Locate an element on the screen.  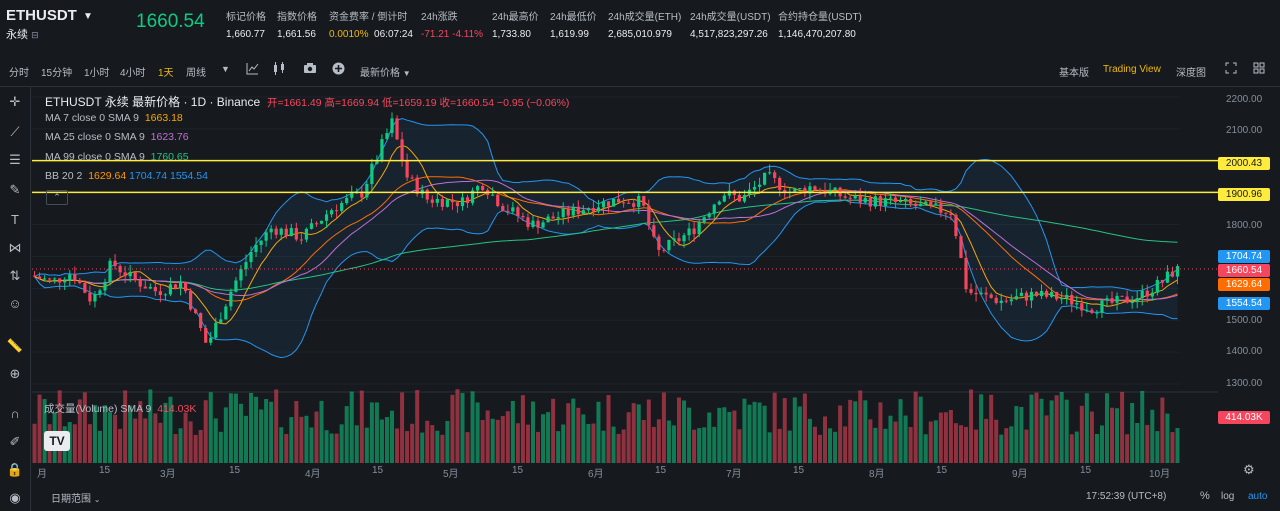
interval-1d: 1天 is located at coordinates (166, 71).